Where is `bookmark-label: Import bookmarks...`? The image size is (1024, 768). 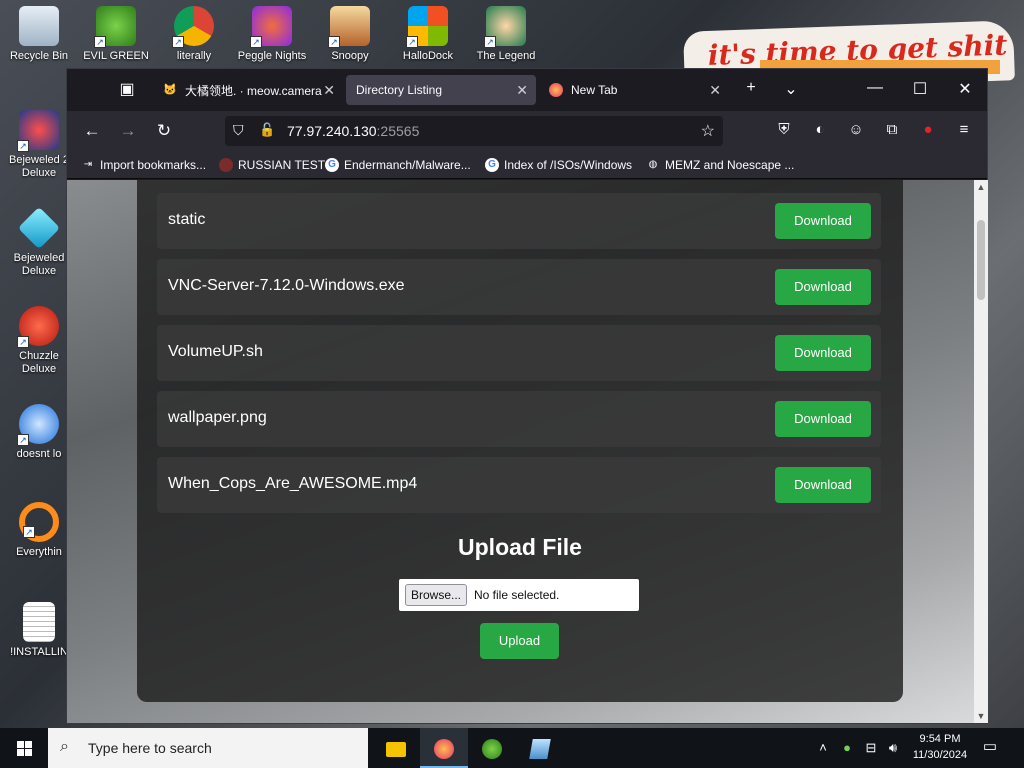 bookmark-label: Import bookmarks... is located at coordinates (153, 165).